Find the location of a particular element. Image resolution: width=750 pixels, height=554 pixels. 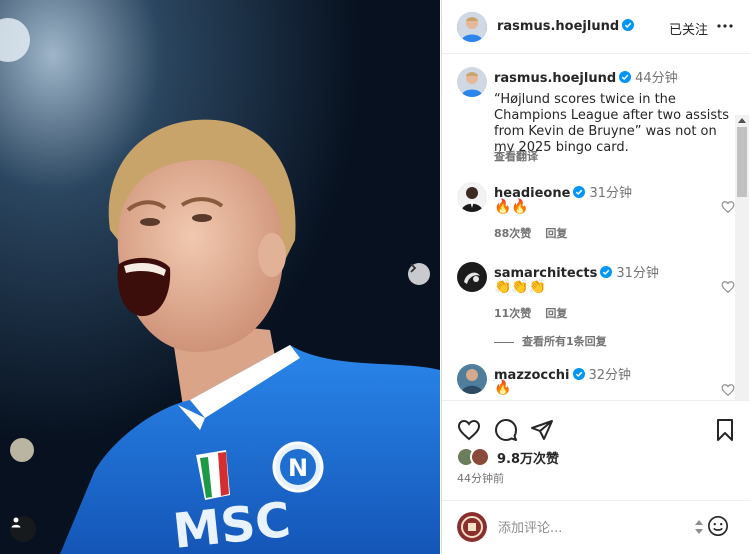

next-media-button is located at coordinates (419, 274).